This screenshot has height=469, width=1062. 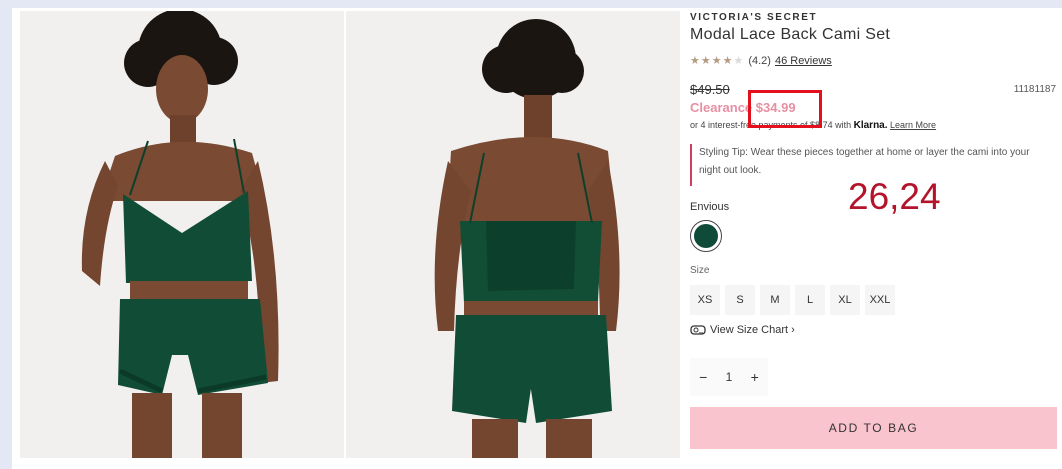 What do you see at coordinates (1034, 89) in the screenshot?
I see `product-sku: 11181187` at bounding box center [1034, 89].